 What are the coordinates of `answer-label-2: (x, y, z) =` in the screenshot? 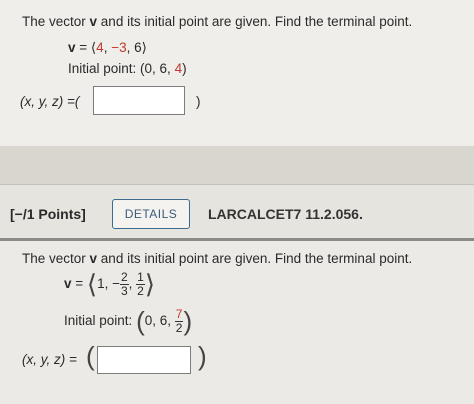 It's located at (49, 359).